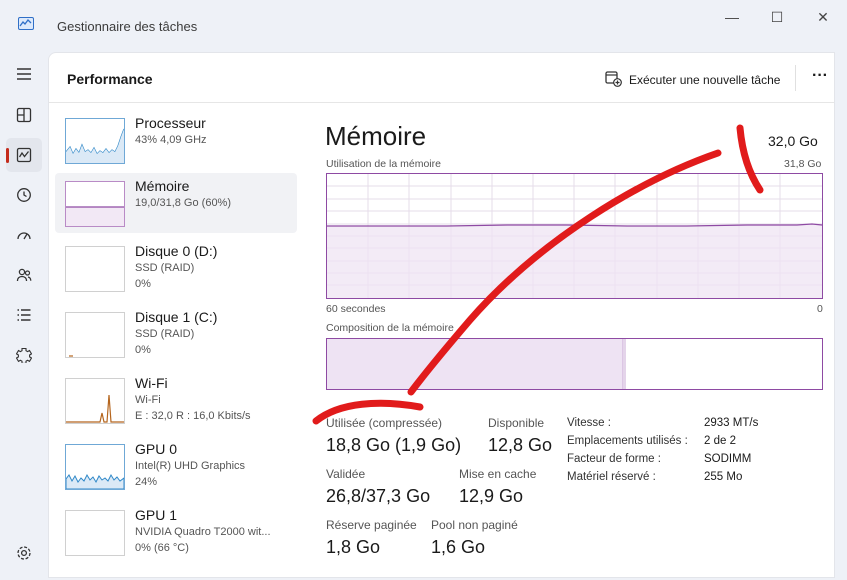 The image size is (847, 580). I want to click on stat-paged-pool-label: Réserve paginée, so click(371, 525).